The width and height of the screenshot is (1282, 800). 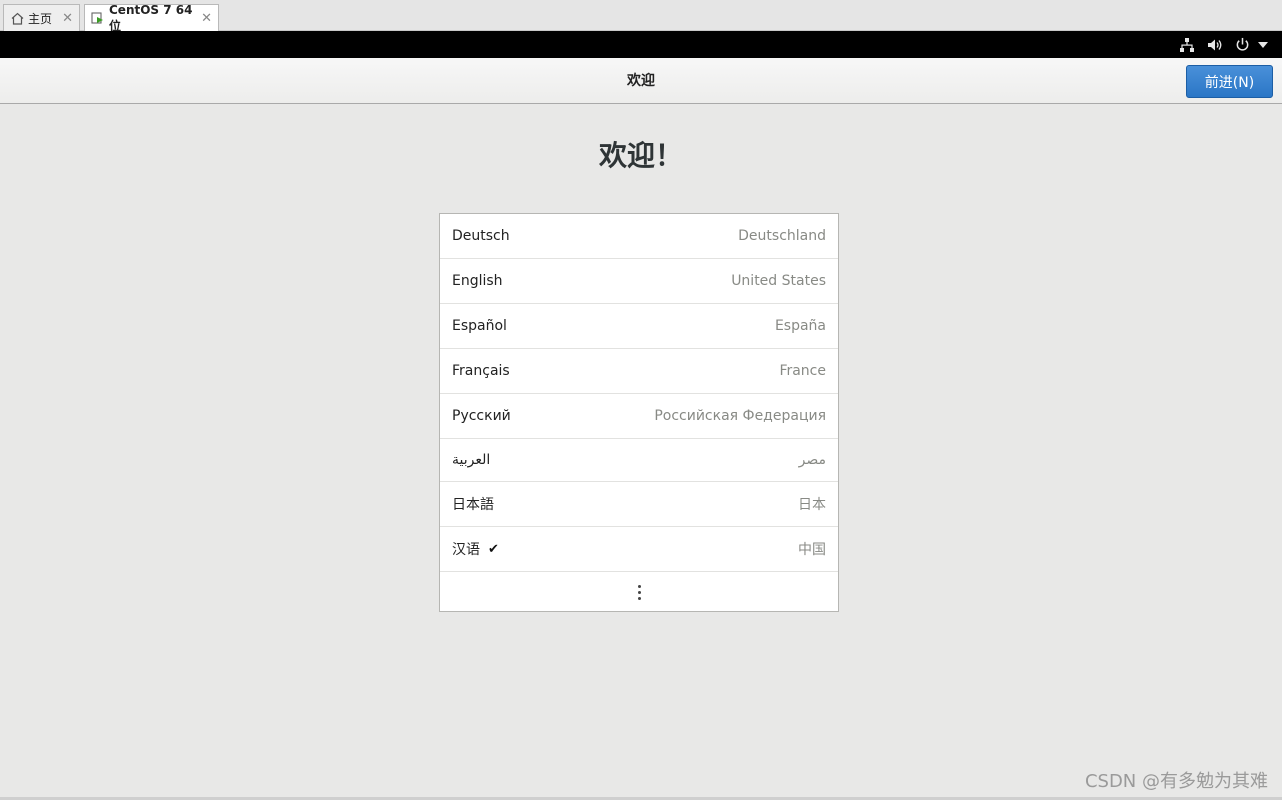 I want to click on welcome-heading: 欢迎！, so click(x=640, y=155).